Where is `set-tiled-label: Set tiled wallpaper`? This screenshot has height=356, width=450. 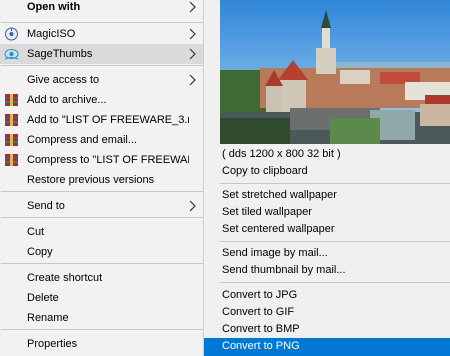
set-tiled-label: Set tiled wallpaper is located at coordinates (267, 212).